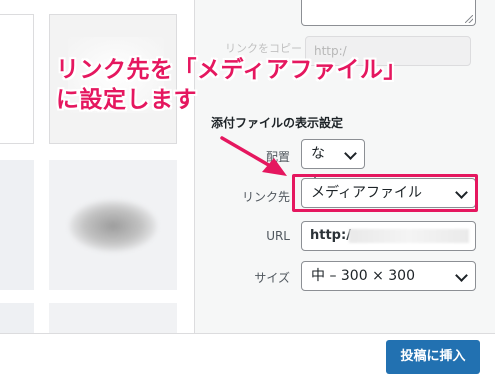 The height and width of the screenshot is (388, 495). Describe the element at coordinates (231, 70) in the screenshot. I see `annotation-line-1: リンク先を「メディアファイル」` at that location.